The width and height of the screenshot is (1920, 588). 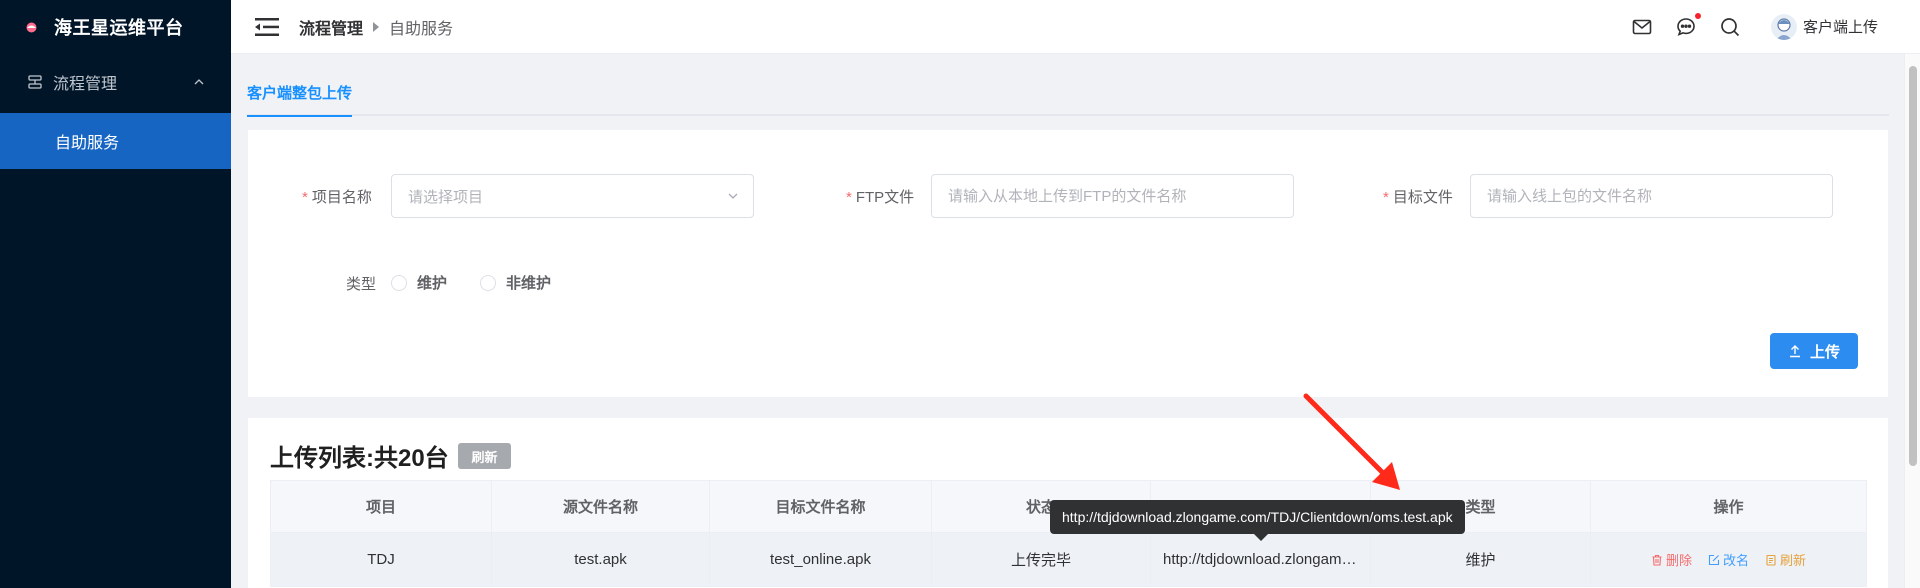 I want to click on radio-non-maintenance: 非维护, so click(x=515, y=282).